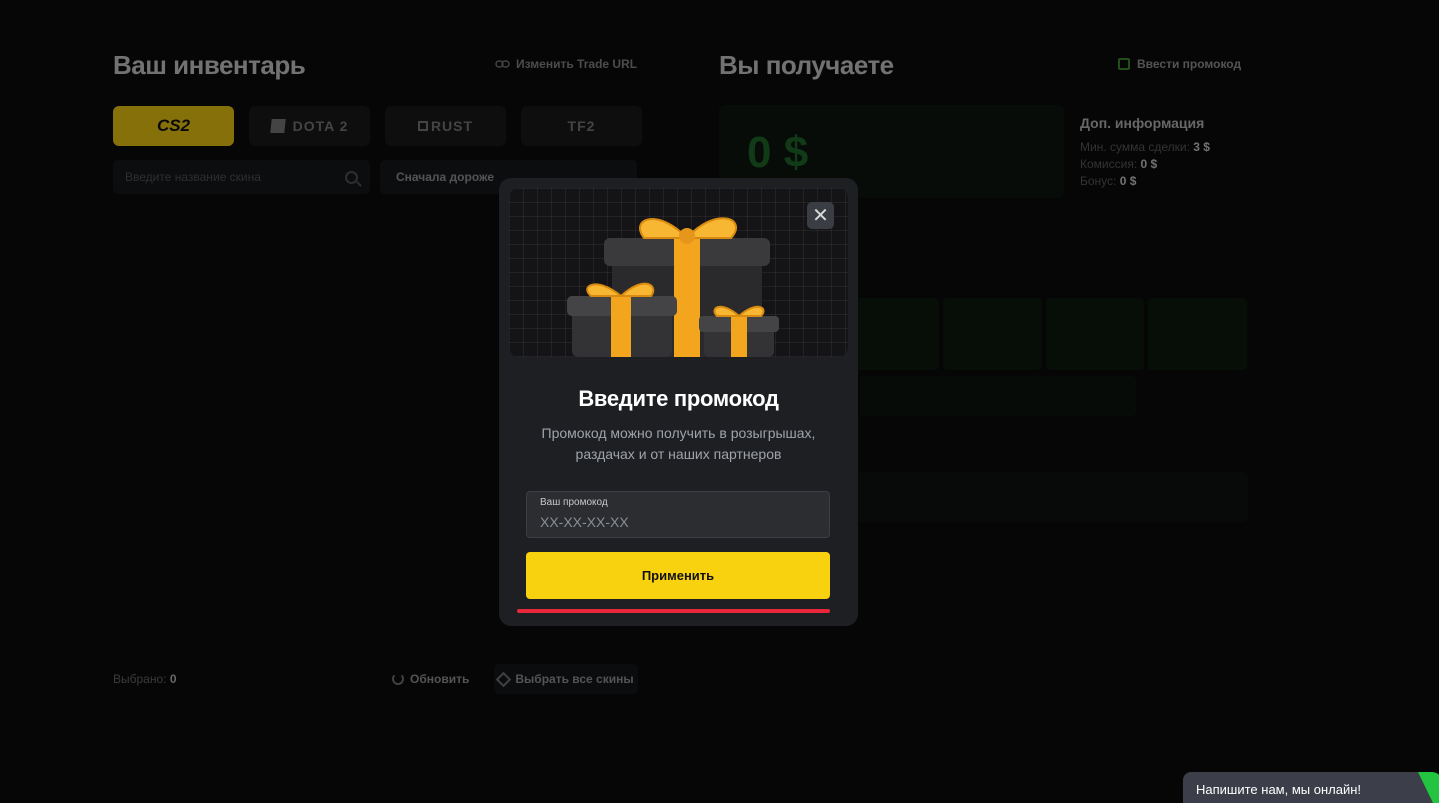 Image resolution: width=1439 pixels, height=803 pixels. I want to click on close-icon: ✕, so click(820, 215).